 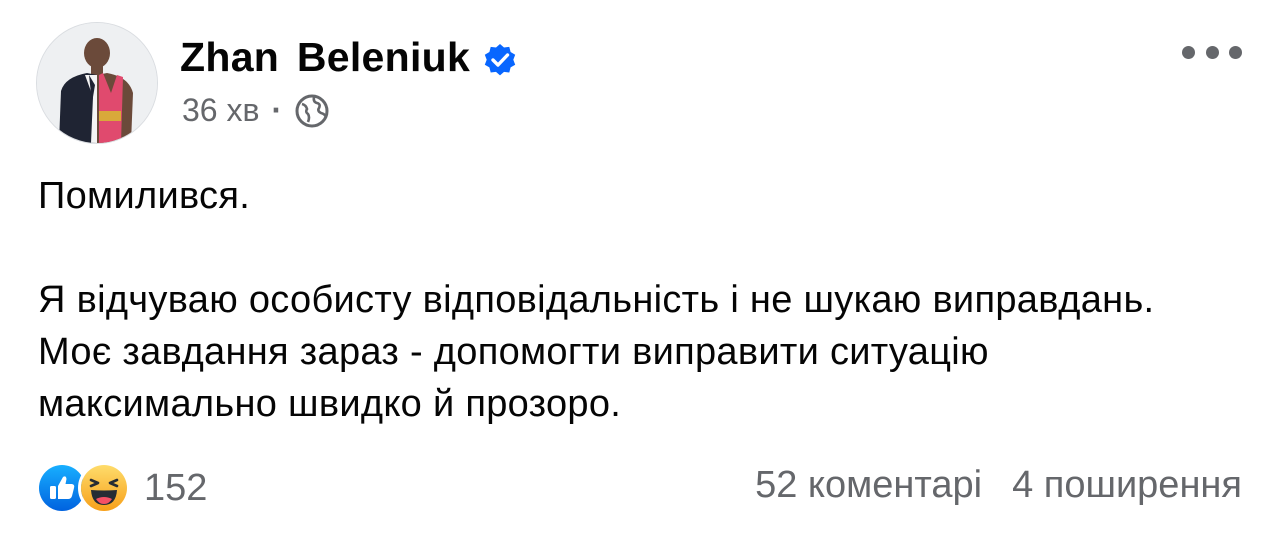 I want to click on haha-icon, so click(x=104, y=488).